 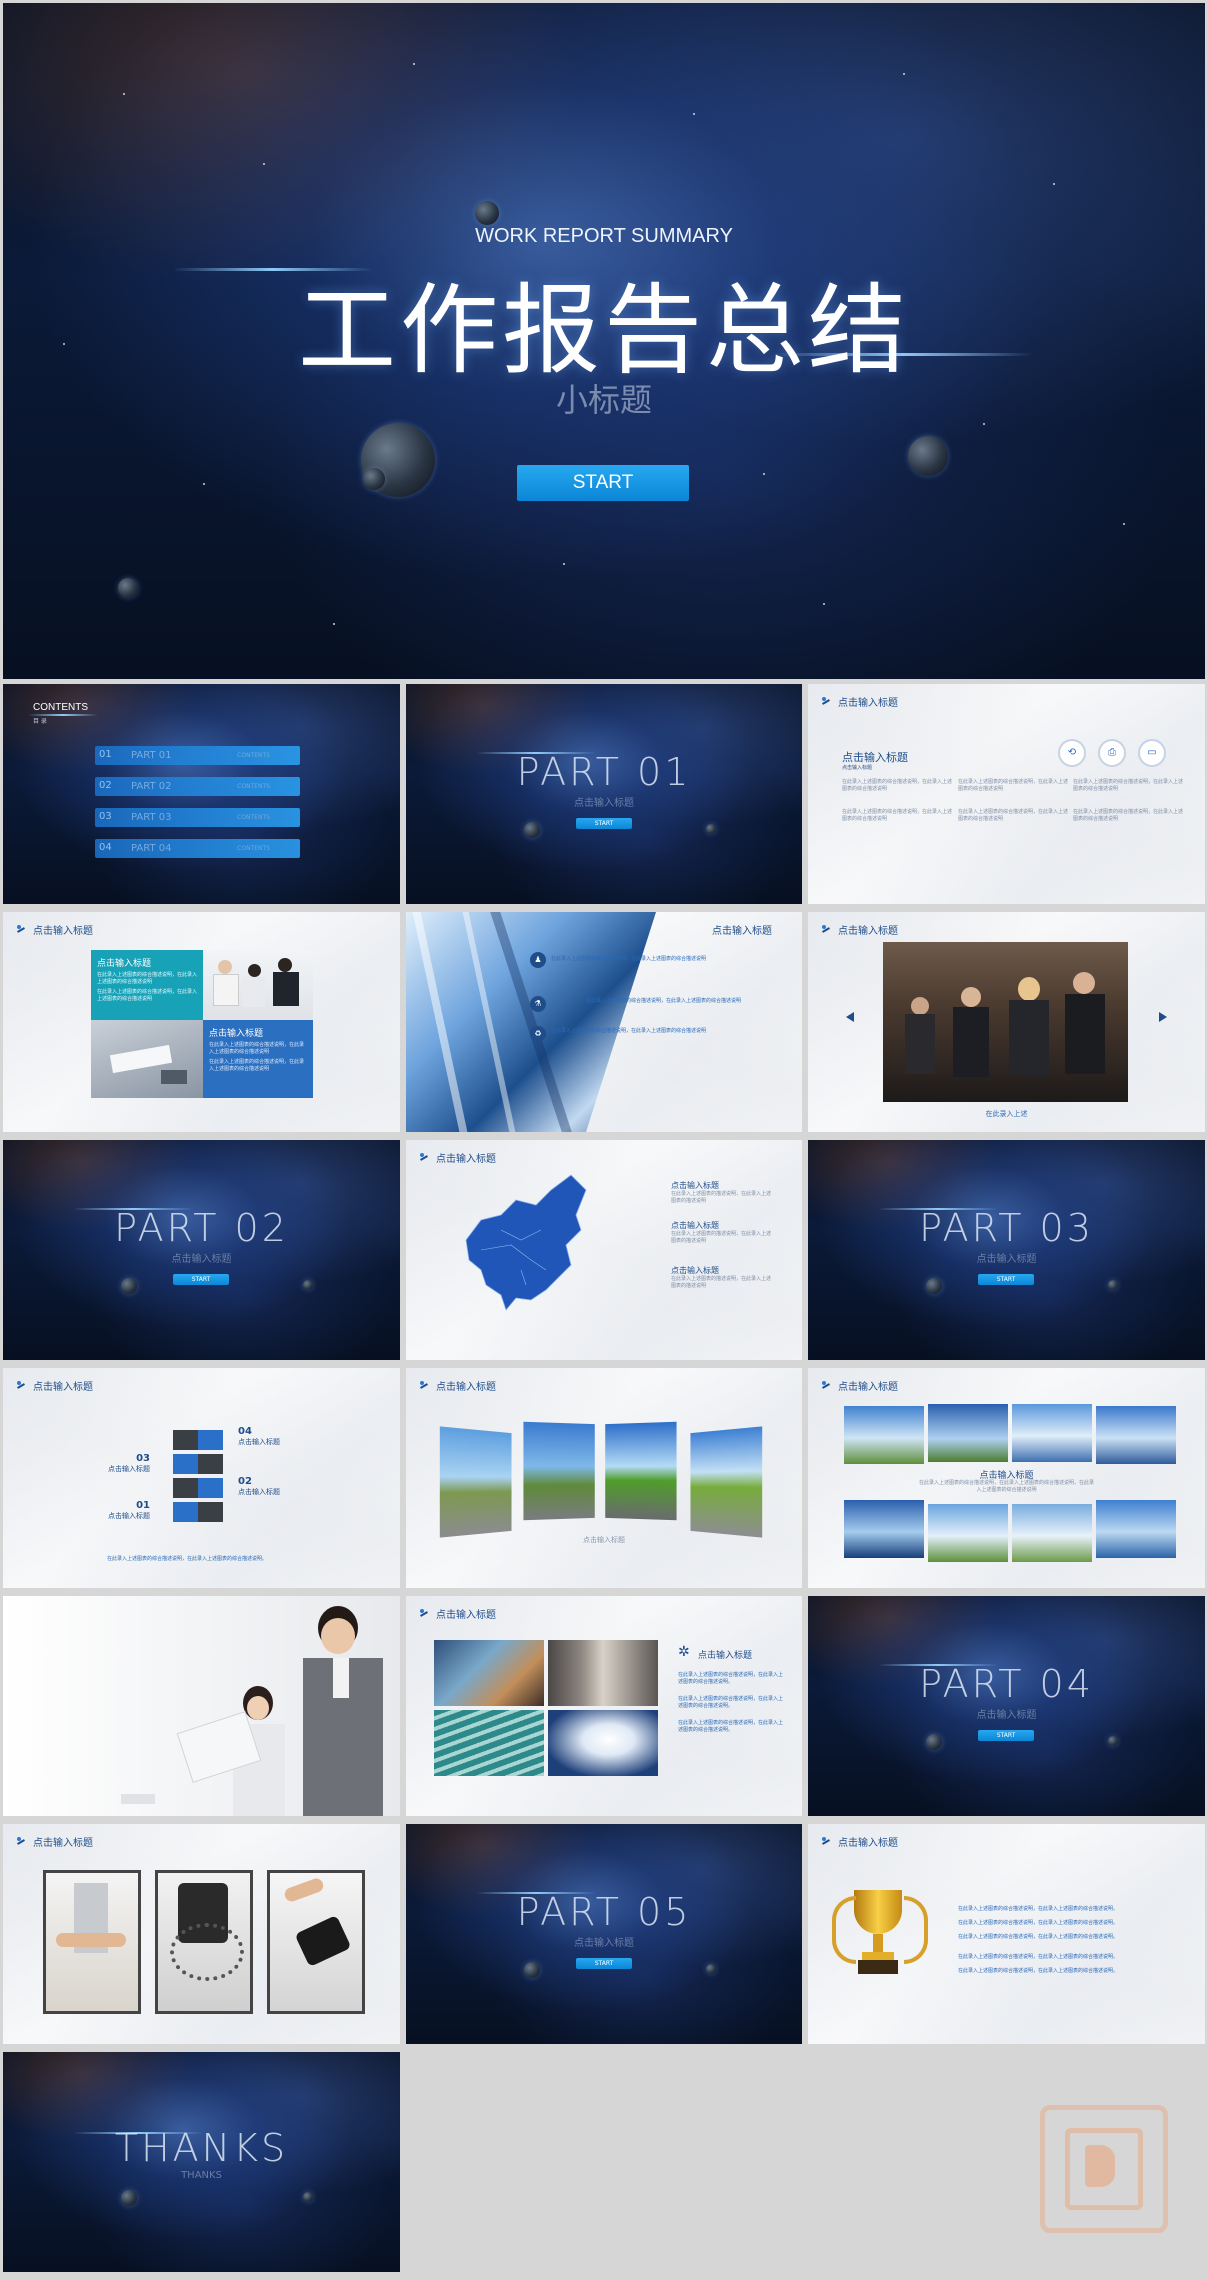 I want to click on roads-slide: 点击输入标题 点击输入标题, so click(x=604, y=1478).